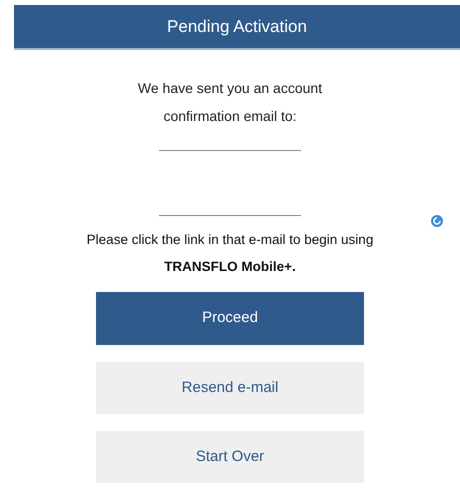  Describe the element at coordinates (237, 27) in the screenshot. I see `header-bar: Pending Activation` at that location.